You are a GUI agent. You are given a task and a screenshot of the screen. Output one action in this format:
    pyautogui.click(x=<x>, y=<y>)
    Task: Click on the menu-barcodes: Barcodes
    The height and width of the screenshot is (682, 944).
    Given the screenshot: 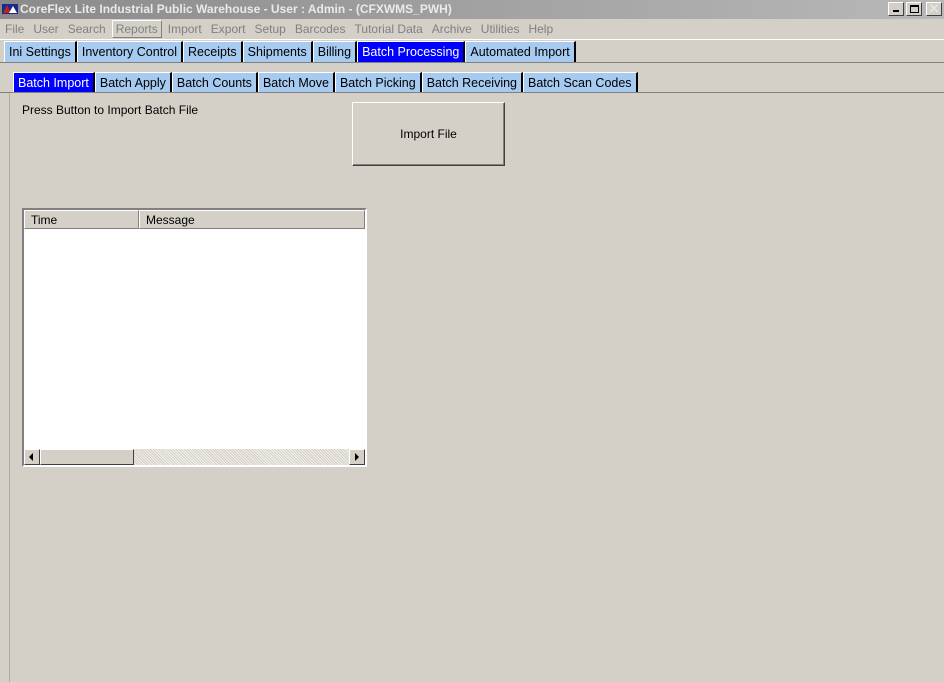 What is the action you would take?
    pyautogui.click(x=320, y=29)
    